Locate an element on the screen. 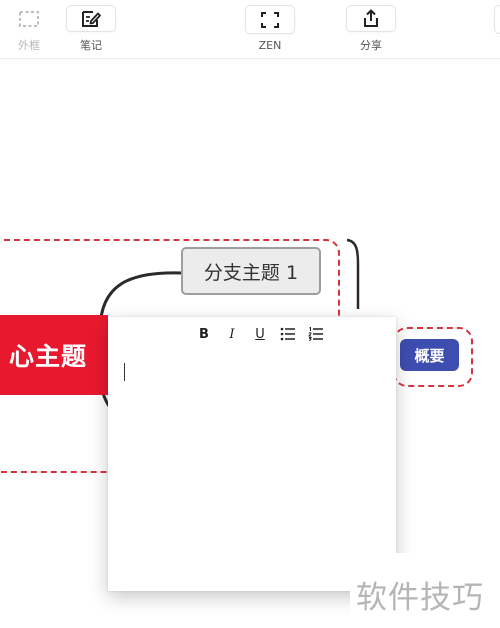 The height and width of the screenshot is (628, 500). overflow-button is located at coordinates (497, 19).